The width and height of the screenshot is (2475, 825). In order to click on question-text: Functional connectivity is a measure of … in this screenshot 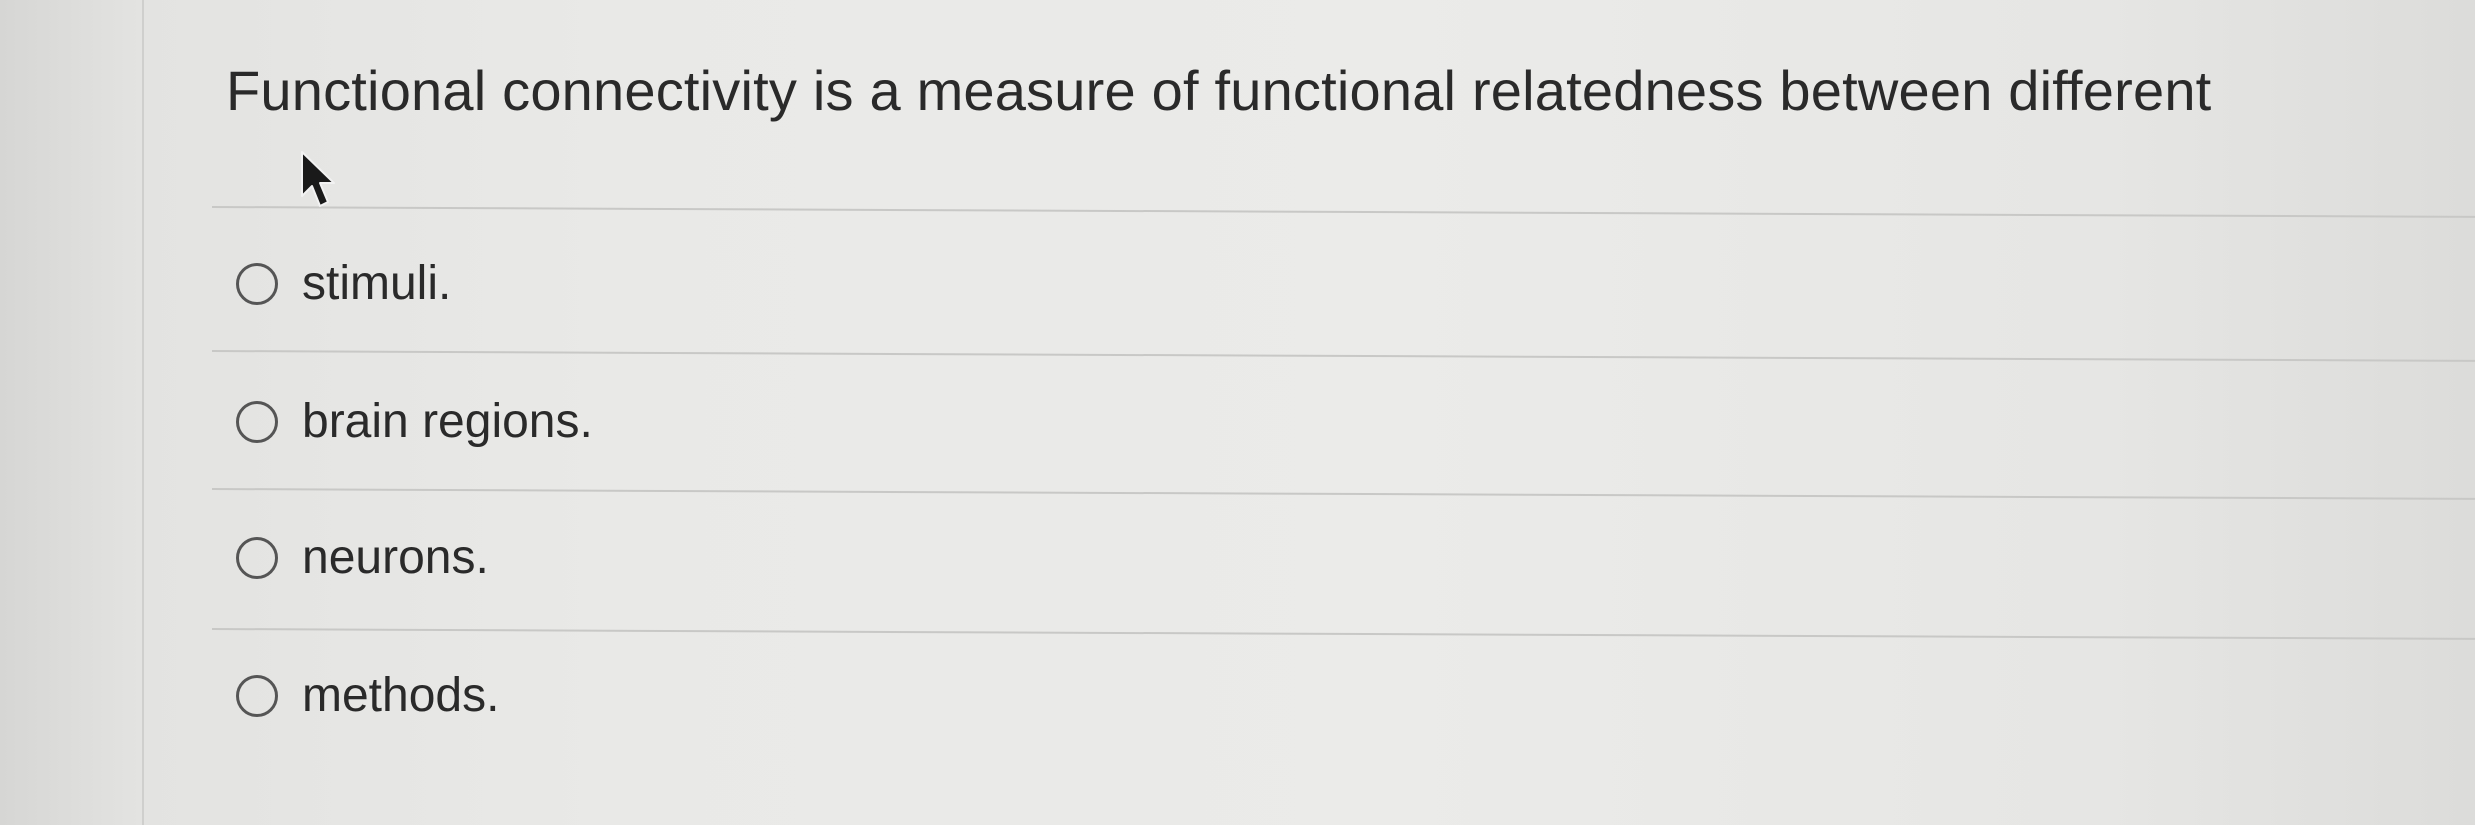, I will do `click(1219, 90)`.